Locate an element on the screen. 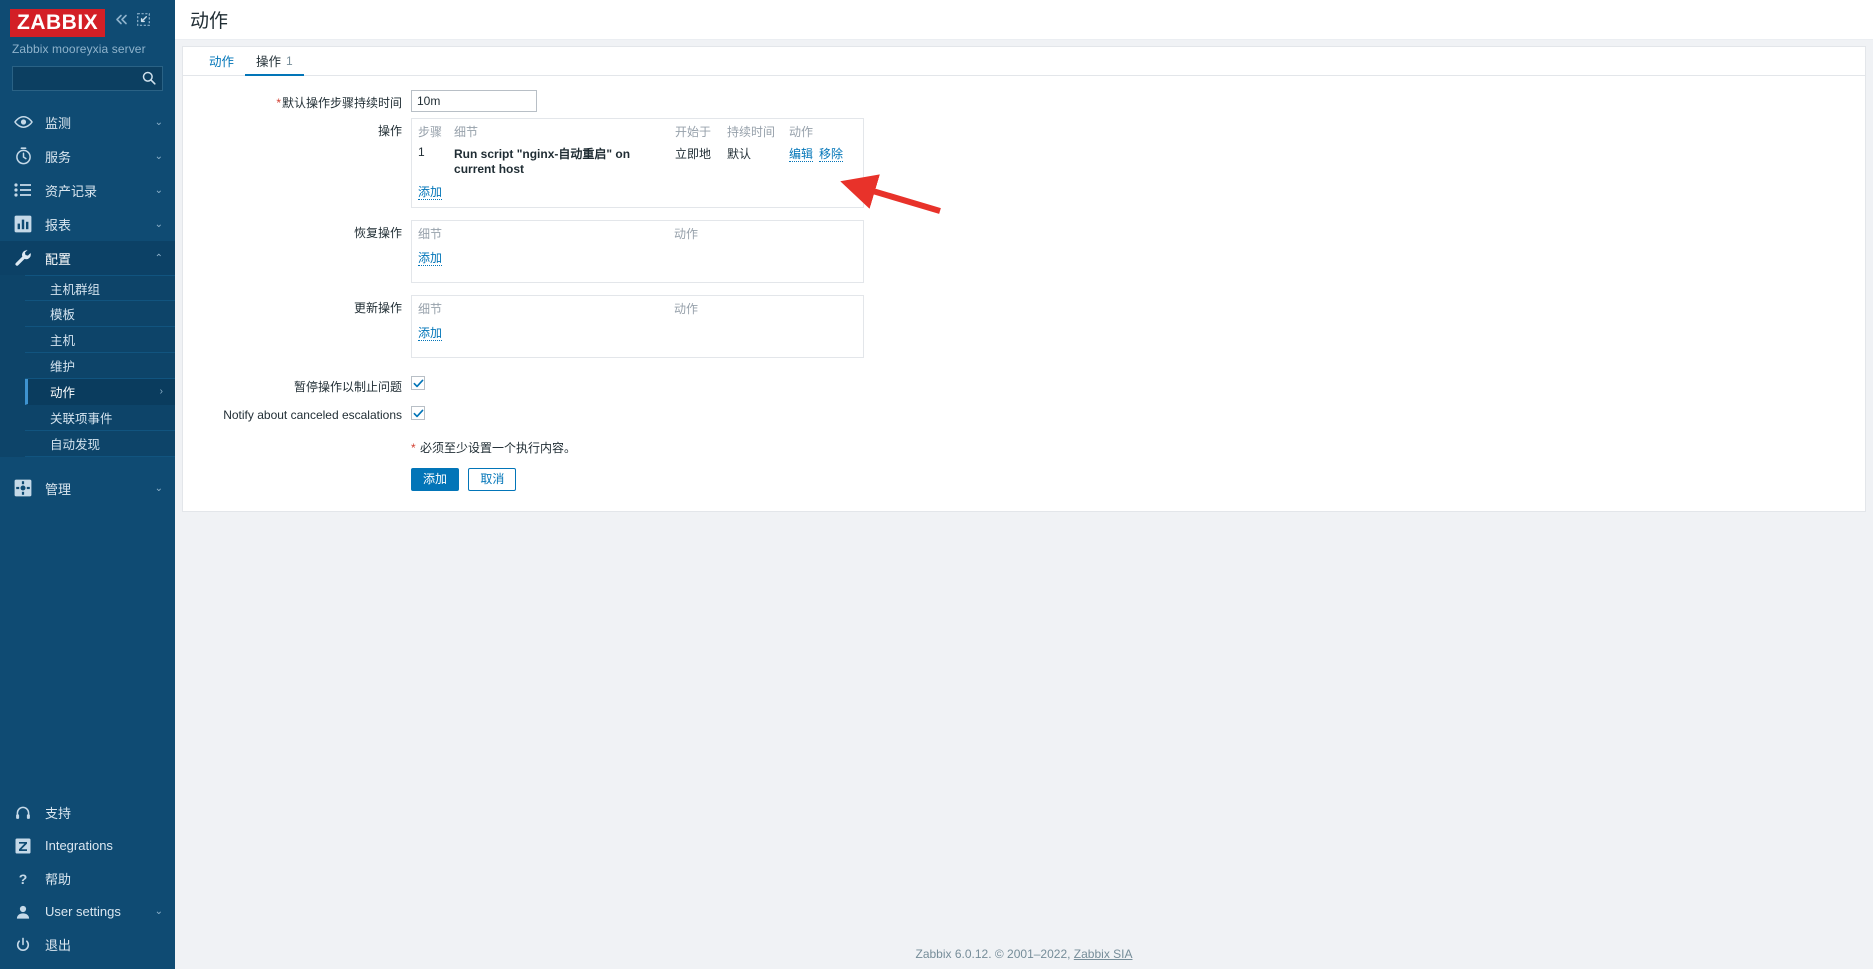  sidebar-item-integrations: Integrations is located at coordinates (87, 845).